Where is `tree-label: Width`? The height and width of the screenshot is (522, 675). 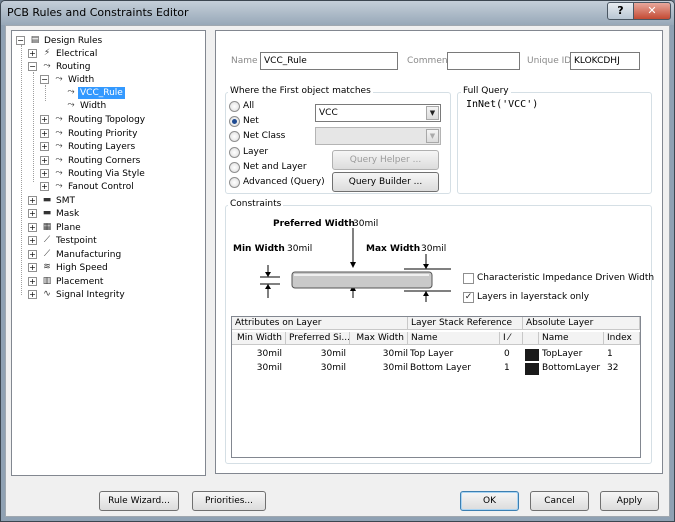 tree-label: Width is located at coordinates (81, 80).